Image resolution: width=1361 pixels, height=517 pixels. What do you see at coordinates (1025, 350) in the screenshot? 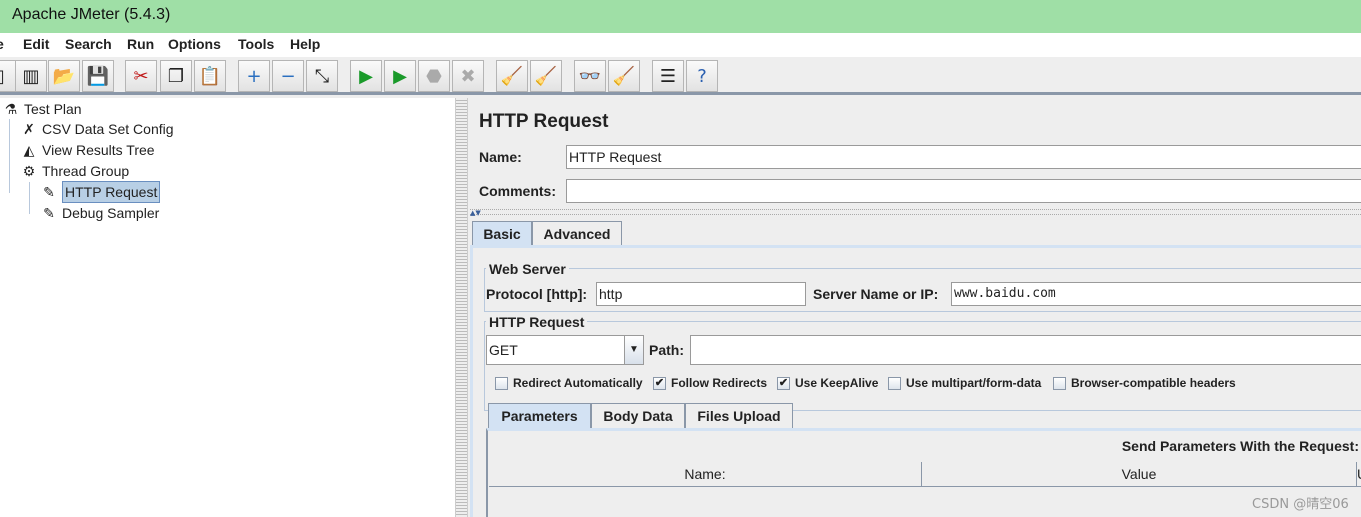
I see `path-input` at bounding box center [1025, 350].